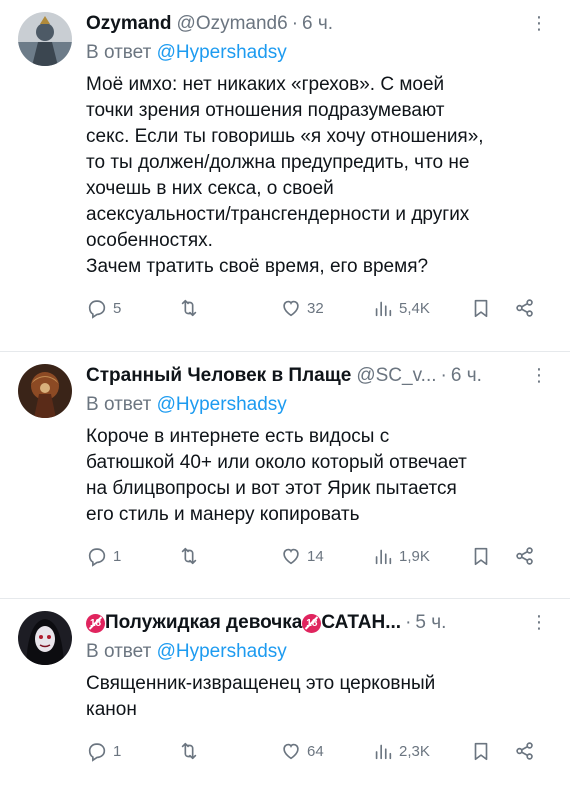 Image resolution: width=570 pixels, height=785 pixels. Describe the element at coordinates (203, 623) in the screenshot. I see `display-name-part-1: Полужидкая девочка` at that location.